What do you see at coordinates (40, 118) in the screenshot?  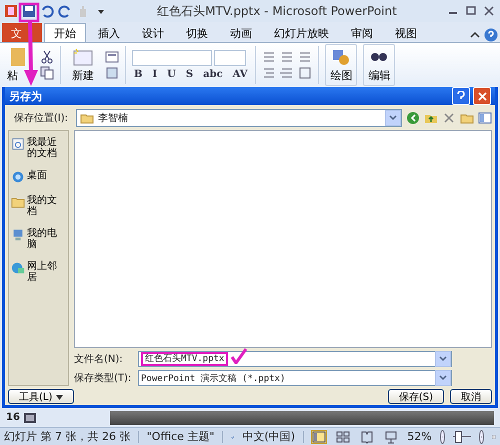 I see `save-in-label: 保存位置(I):` at bounding box center [40, 118].